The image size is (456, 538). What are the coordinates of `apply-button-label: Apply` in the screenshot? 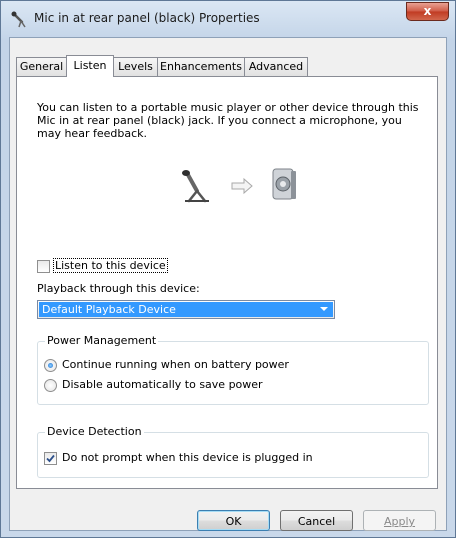 It's located at (399, 521).